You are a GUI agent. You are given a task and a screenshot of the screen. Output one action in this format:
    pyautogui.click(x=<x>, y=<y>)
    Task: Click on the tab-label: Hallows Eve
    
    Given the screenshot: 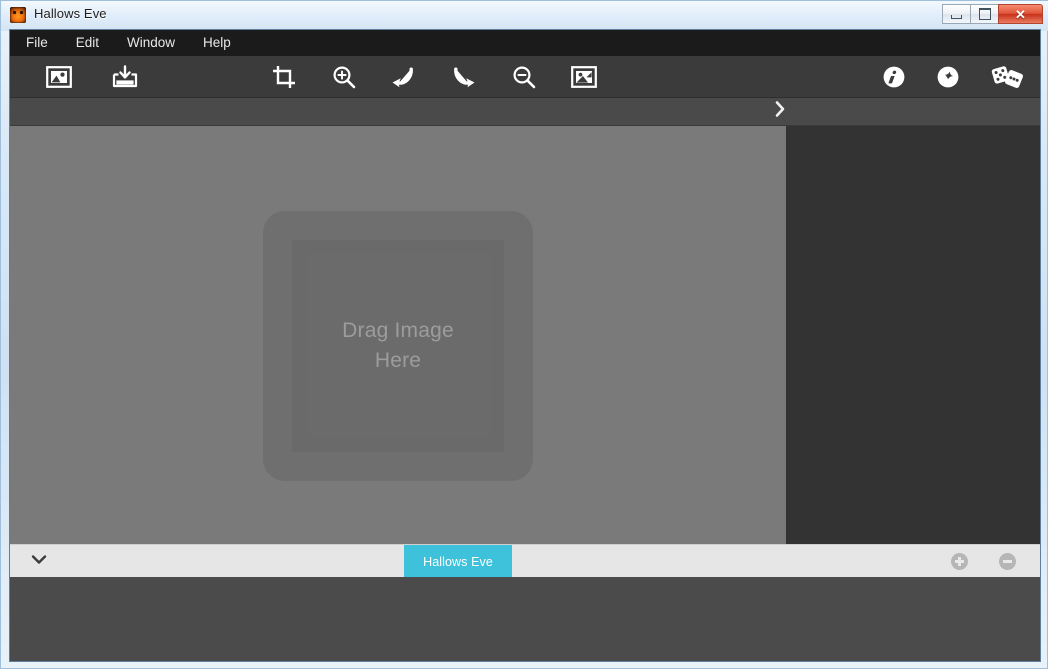 What is the action you would take?
    pyautogui.click(x=458, y=561)
    